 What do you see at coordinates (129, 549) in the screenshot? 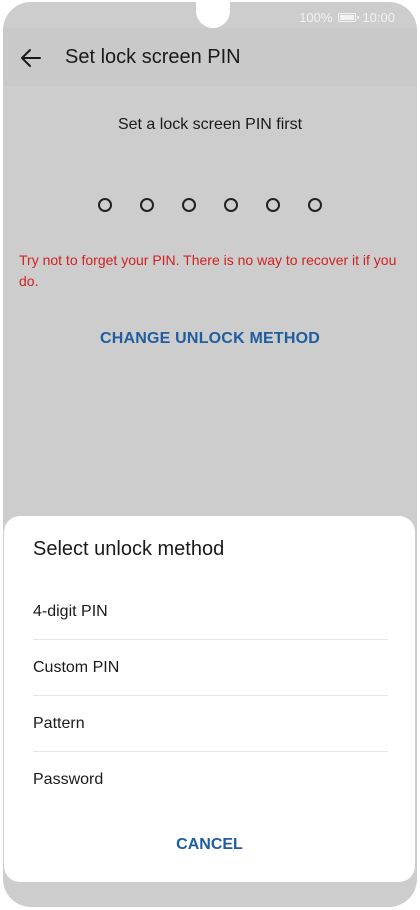
I see `sheet-title: Select unlock method` at bounding box center [129, 549].